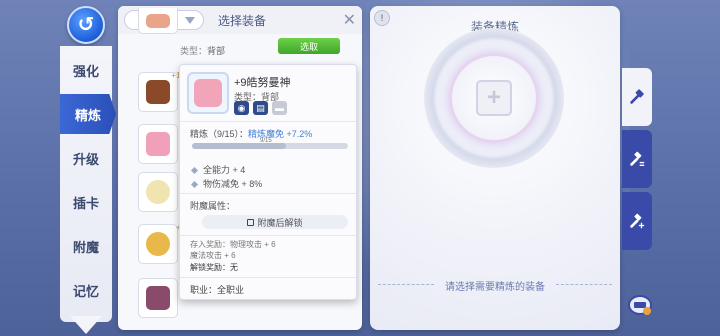 This screenshot has width=720, height=336. What do you see at coordinates (309, 46) in the screenshot?
I see `pick-button: 选取` at bounding box center [309, 46].